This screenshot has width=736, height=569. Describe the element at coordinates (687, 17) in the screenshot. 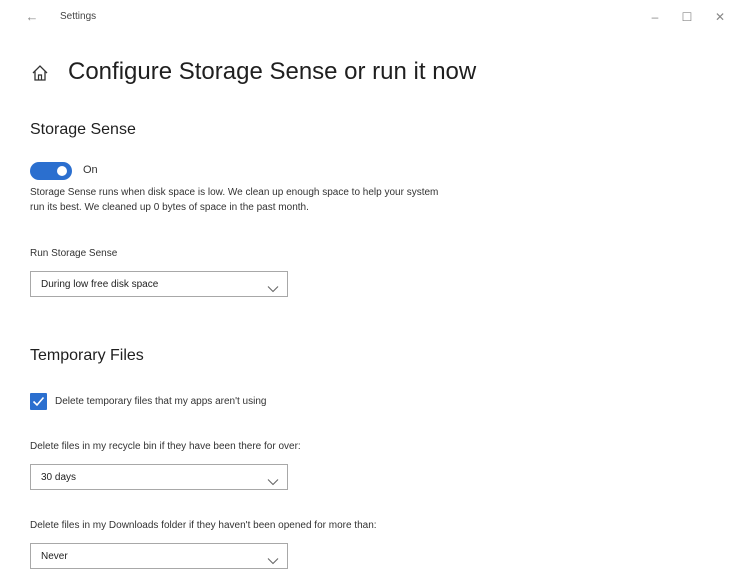

I see `maximize-icon: ☐` at that location.